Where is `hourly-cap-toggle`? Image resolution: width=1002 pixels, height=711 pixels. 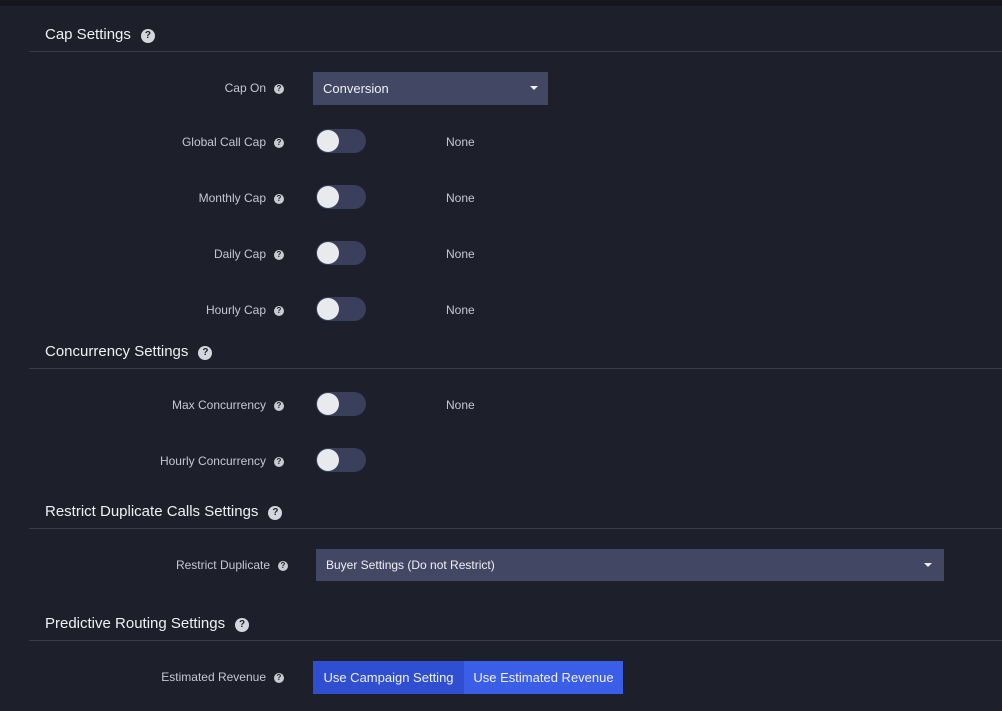 hourly-cap-toggle is located at coordinates (341, 309).